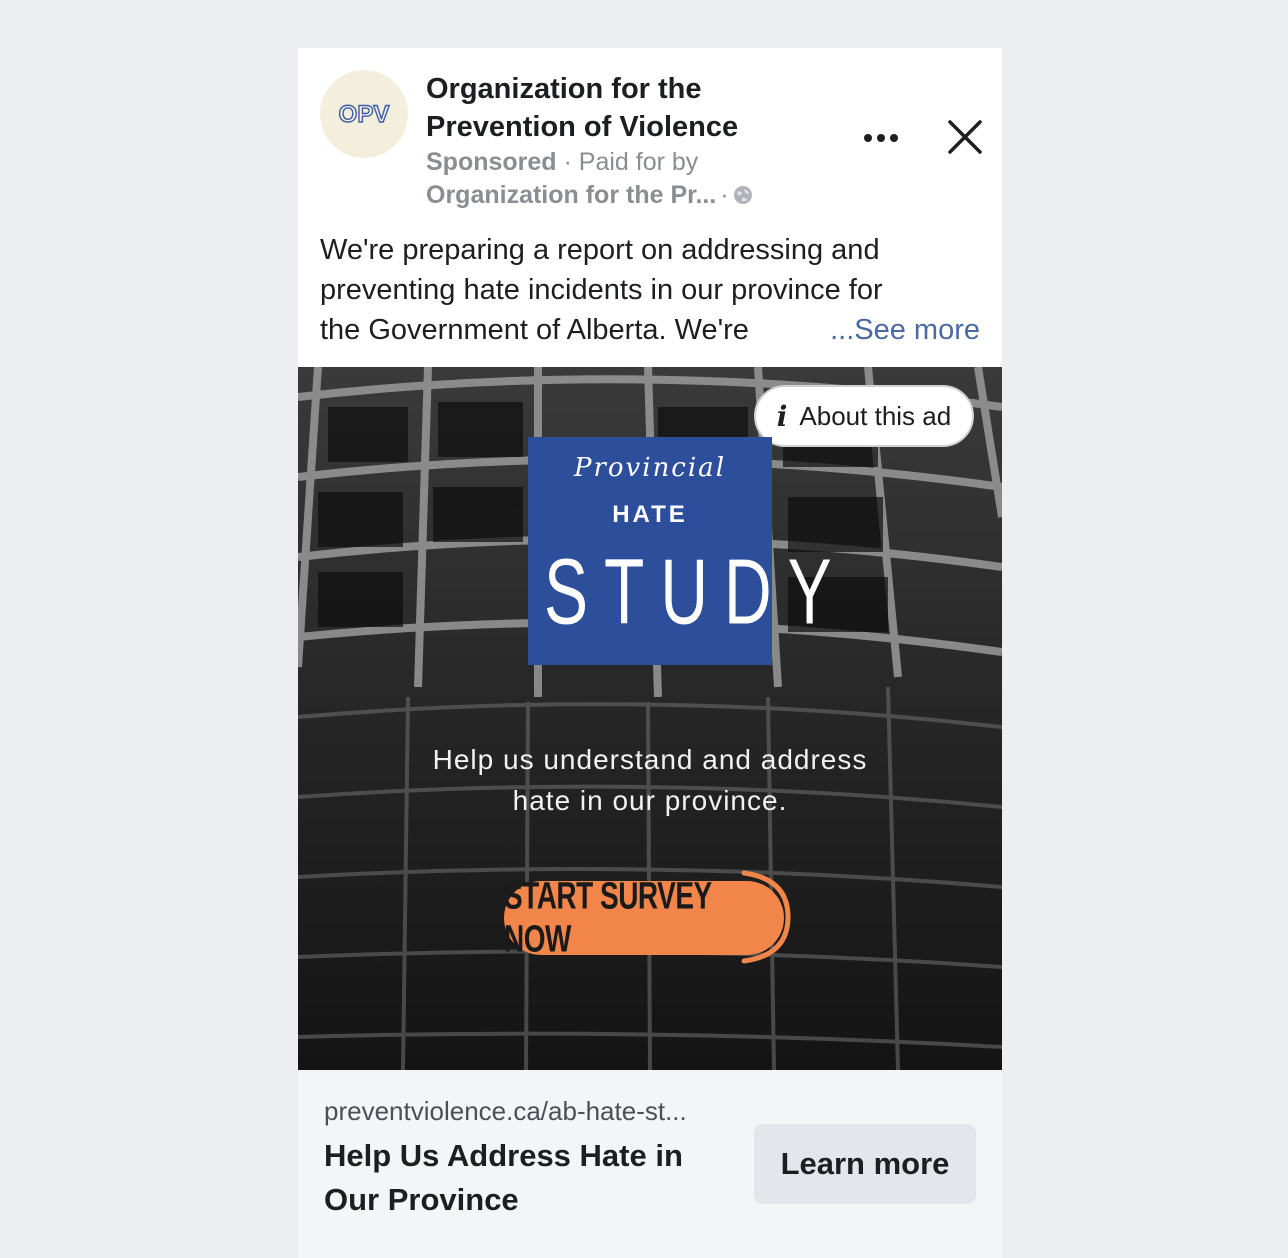 The height and width of the screenshot is (1258, 1288). Describe the element at coordinates (650, 514) in the screenshot. I see `creative-line-hate: HATE` at that location.